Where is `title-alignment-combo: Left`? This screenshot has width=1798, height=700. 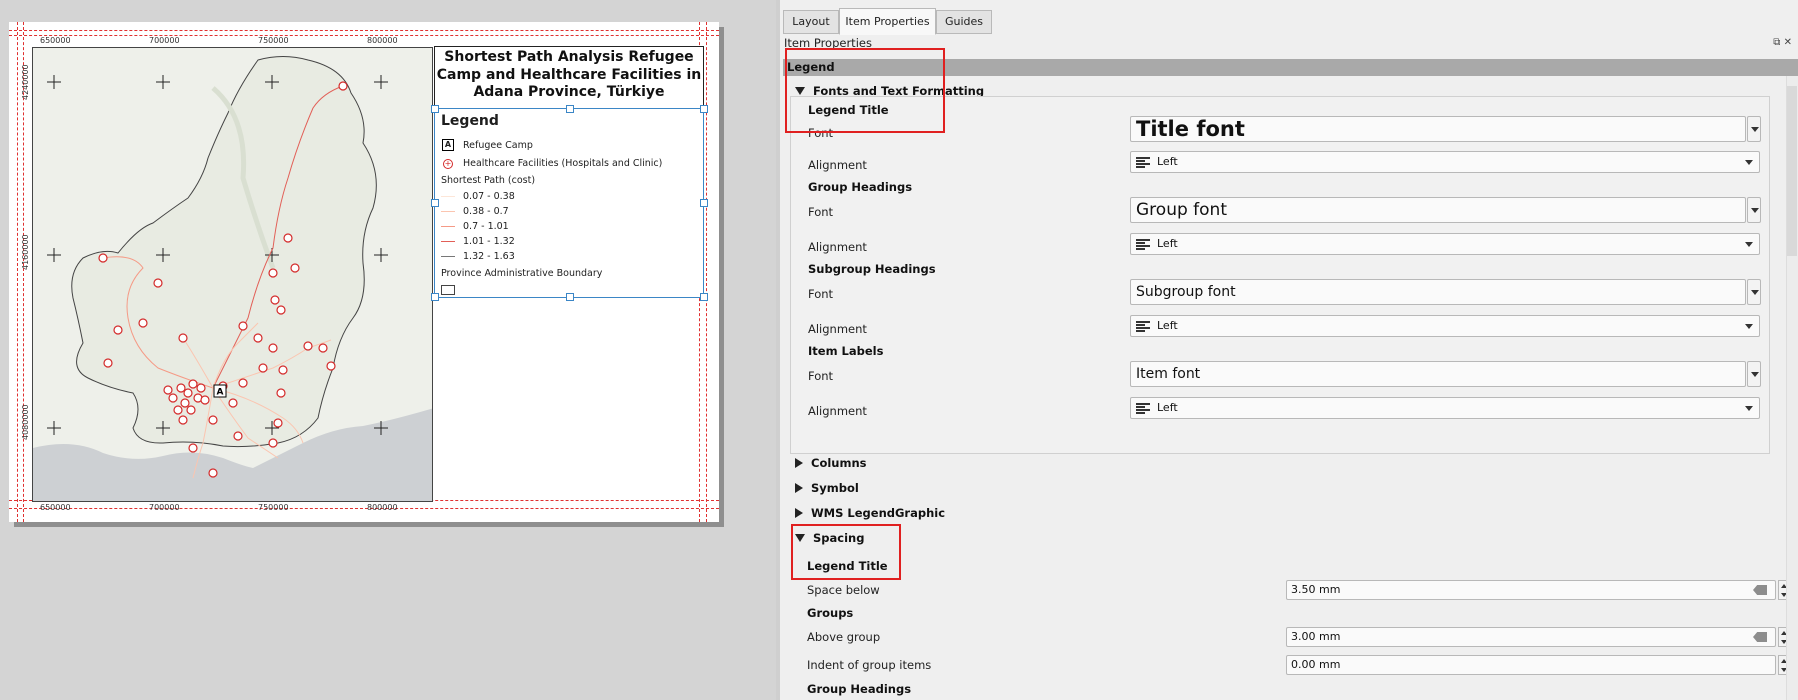 title-alignment-combo: Left is located at coordinates (1445, 162).